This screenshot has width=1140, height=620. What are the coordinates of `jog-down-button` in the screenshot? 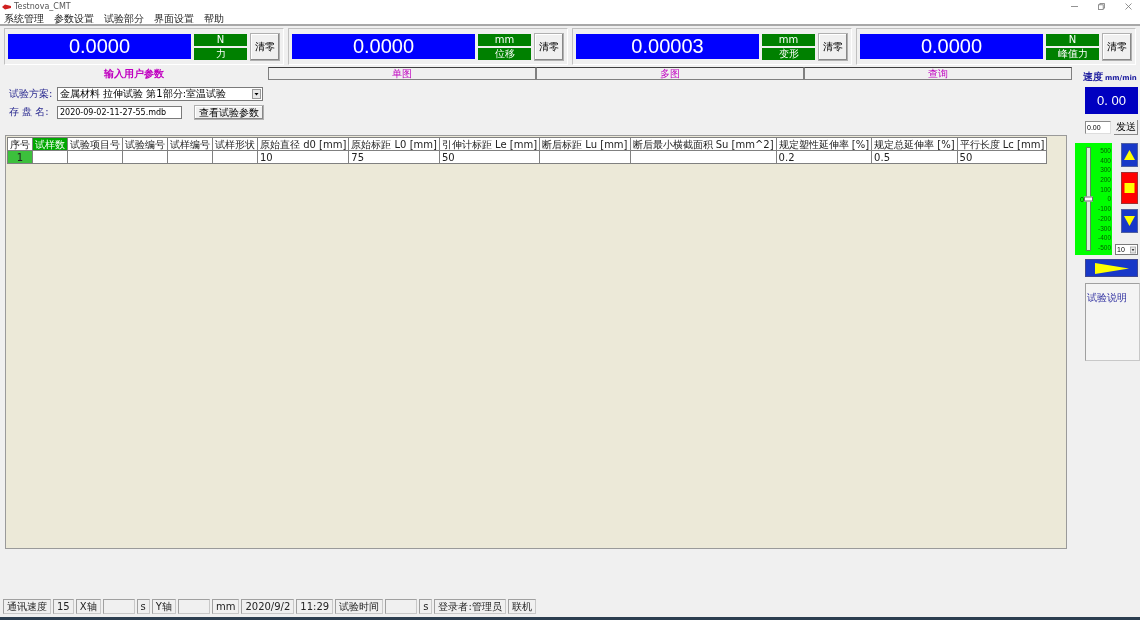 It's located at (1129, 221).